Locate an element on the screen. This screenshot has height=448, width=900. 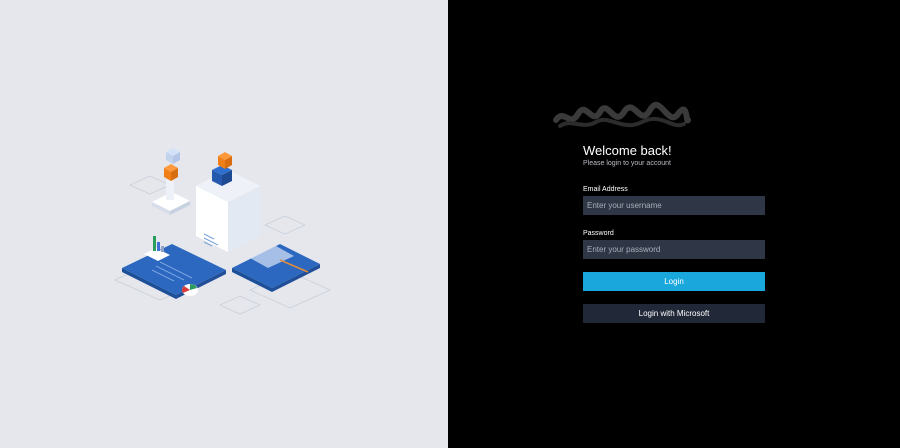
password-label: Password is located at coordinates (598, 233).